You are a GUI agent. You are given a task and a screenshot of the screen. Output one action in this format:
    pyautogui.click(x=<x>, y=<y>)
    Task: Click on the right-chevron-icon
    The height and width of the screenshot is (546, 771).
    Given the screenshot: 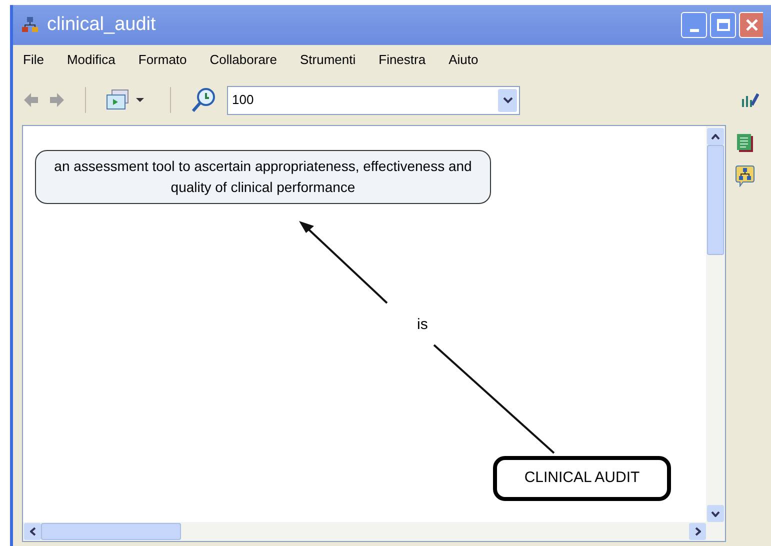 What is the action you would take?
    pyautogui.click(x=697, y=531)
    